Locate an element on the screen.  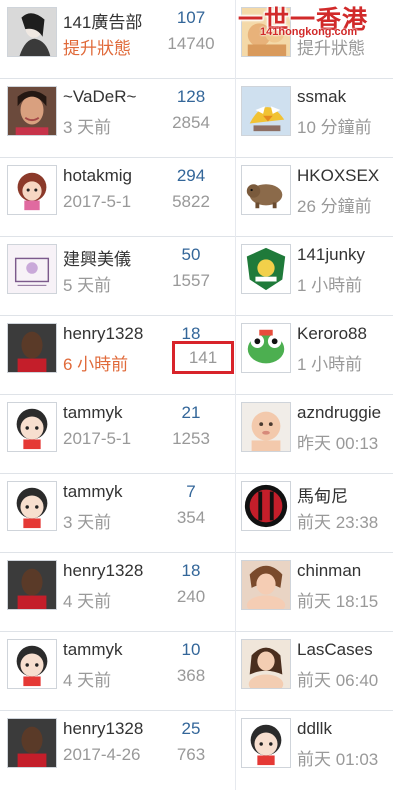
author-cell: 141廣告部 提升狀態 107 14740 is located at coordinates (117, 39).